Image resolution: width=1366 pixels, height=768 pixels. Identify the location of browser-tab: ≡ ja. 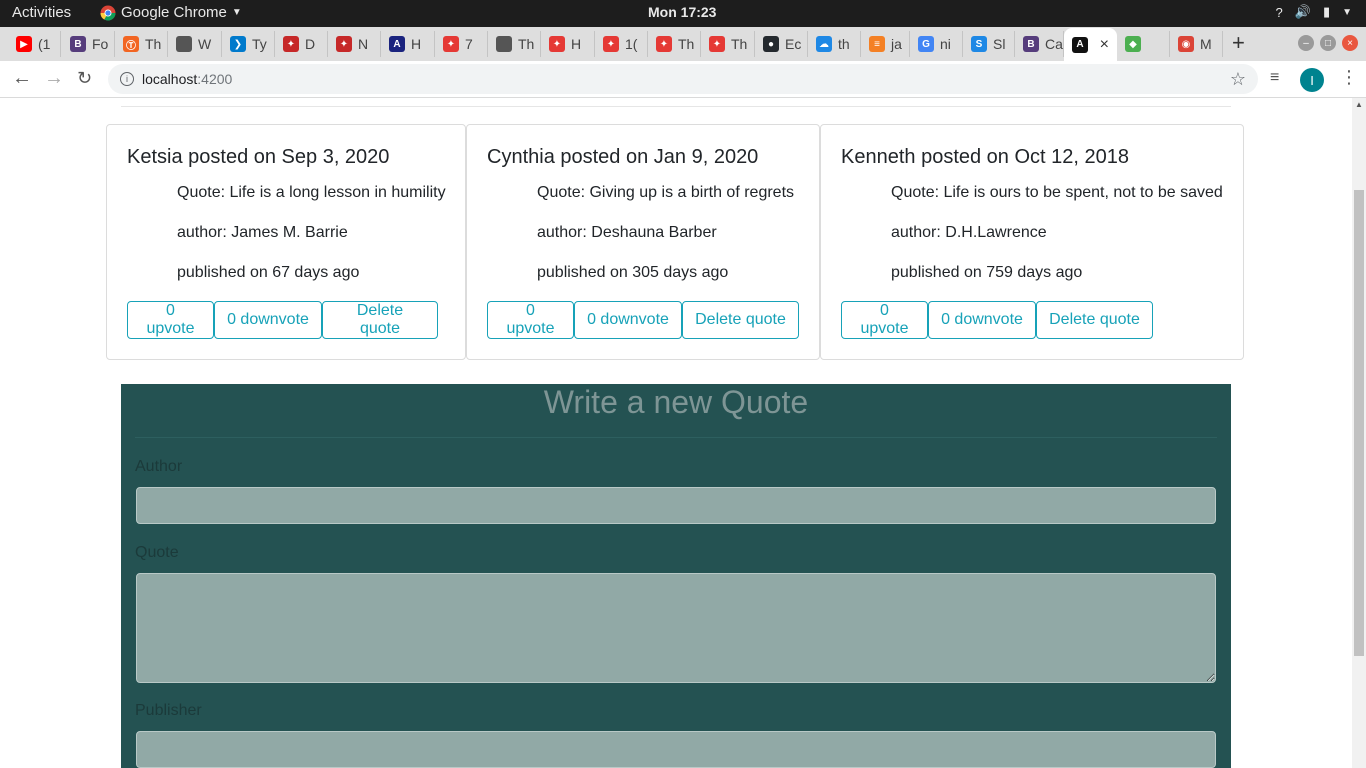
(885, 44).